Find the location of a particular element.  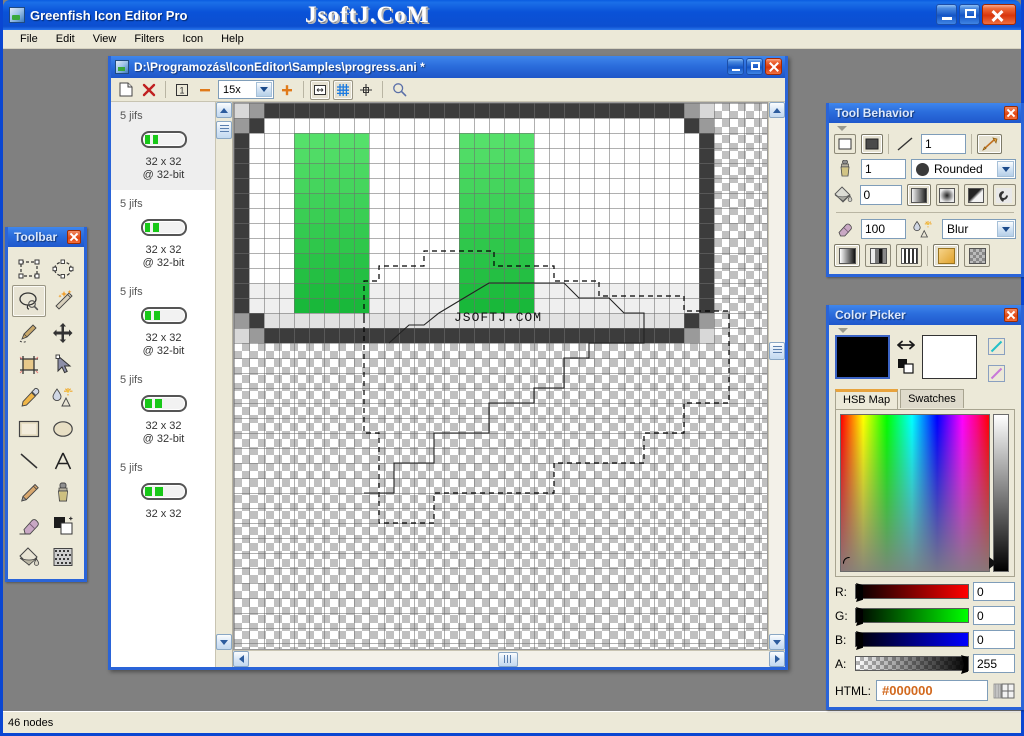

alpha-slider-knob is located at coordinates (964, 664).